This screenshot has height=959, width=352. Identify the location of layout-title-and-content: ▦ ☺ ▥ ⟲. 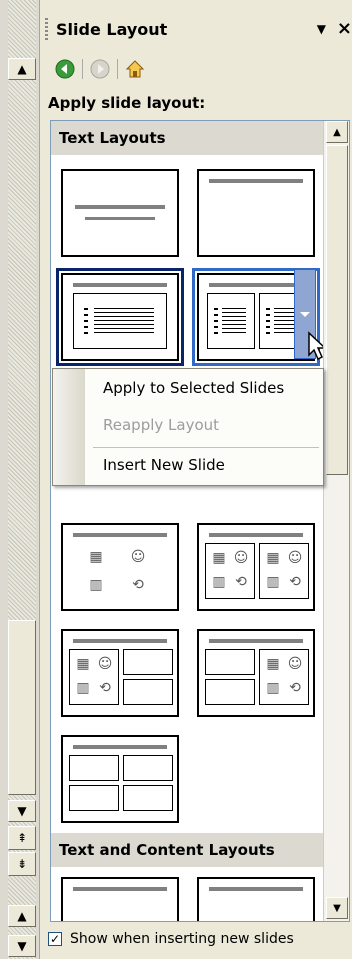
(120, 567).